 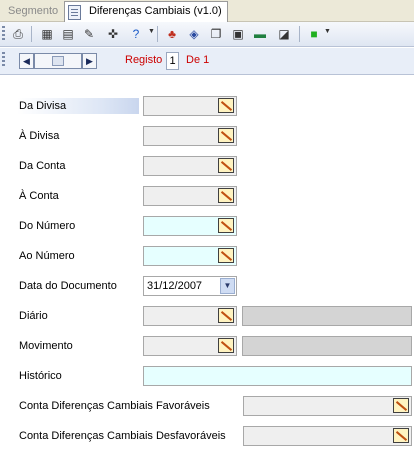 I want to click on input-a-divisa, so click(x=190, y=136).